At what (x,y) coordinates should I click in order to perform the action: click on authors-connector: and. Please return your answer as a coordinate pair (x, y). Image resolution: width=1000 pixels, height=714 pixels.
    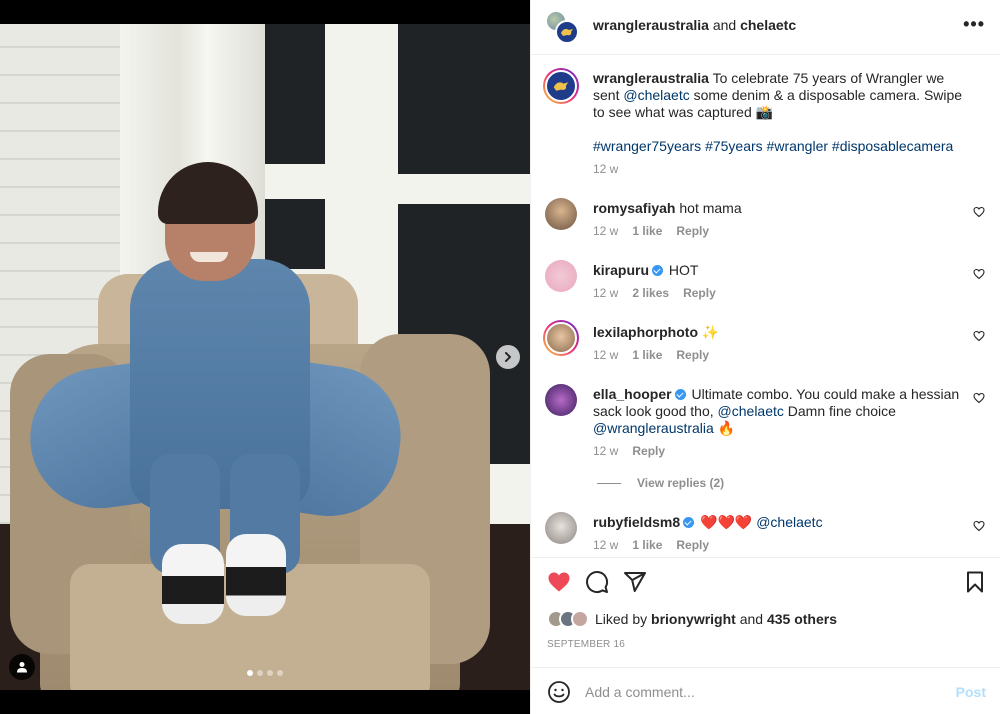
    Looking at the image, I should click on (724, 25).